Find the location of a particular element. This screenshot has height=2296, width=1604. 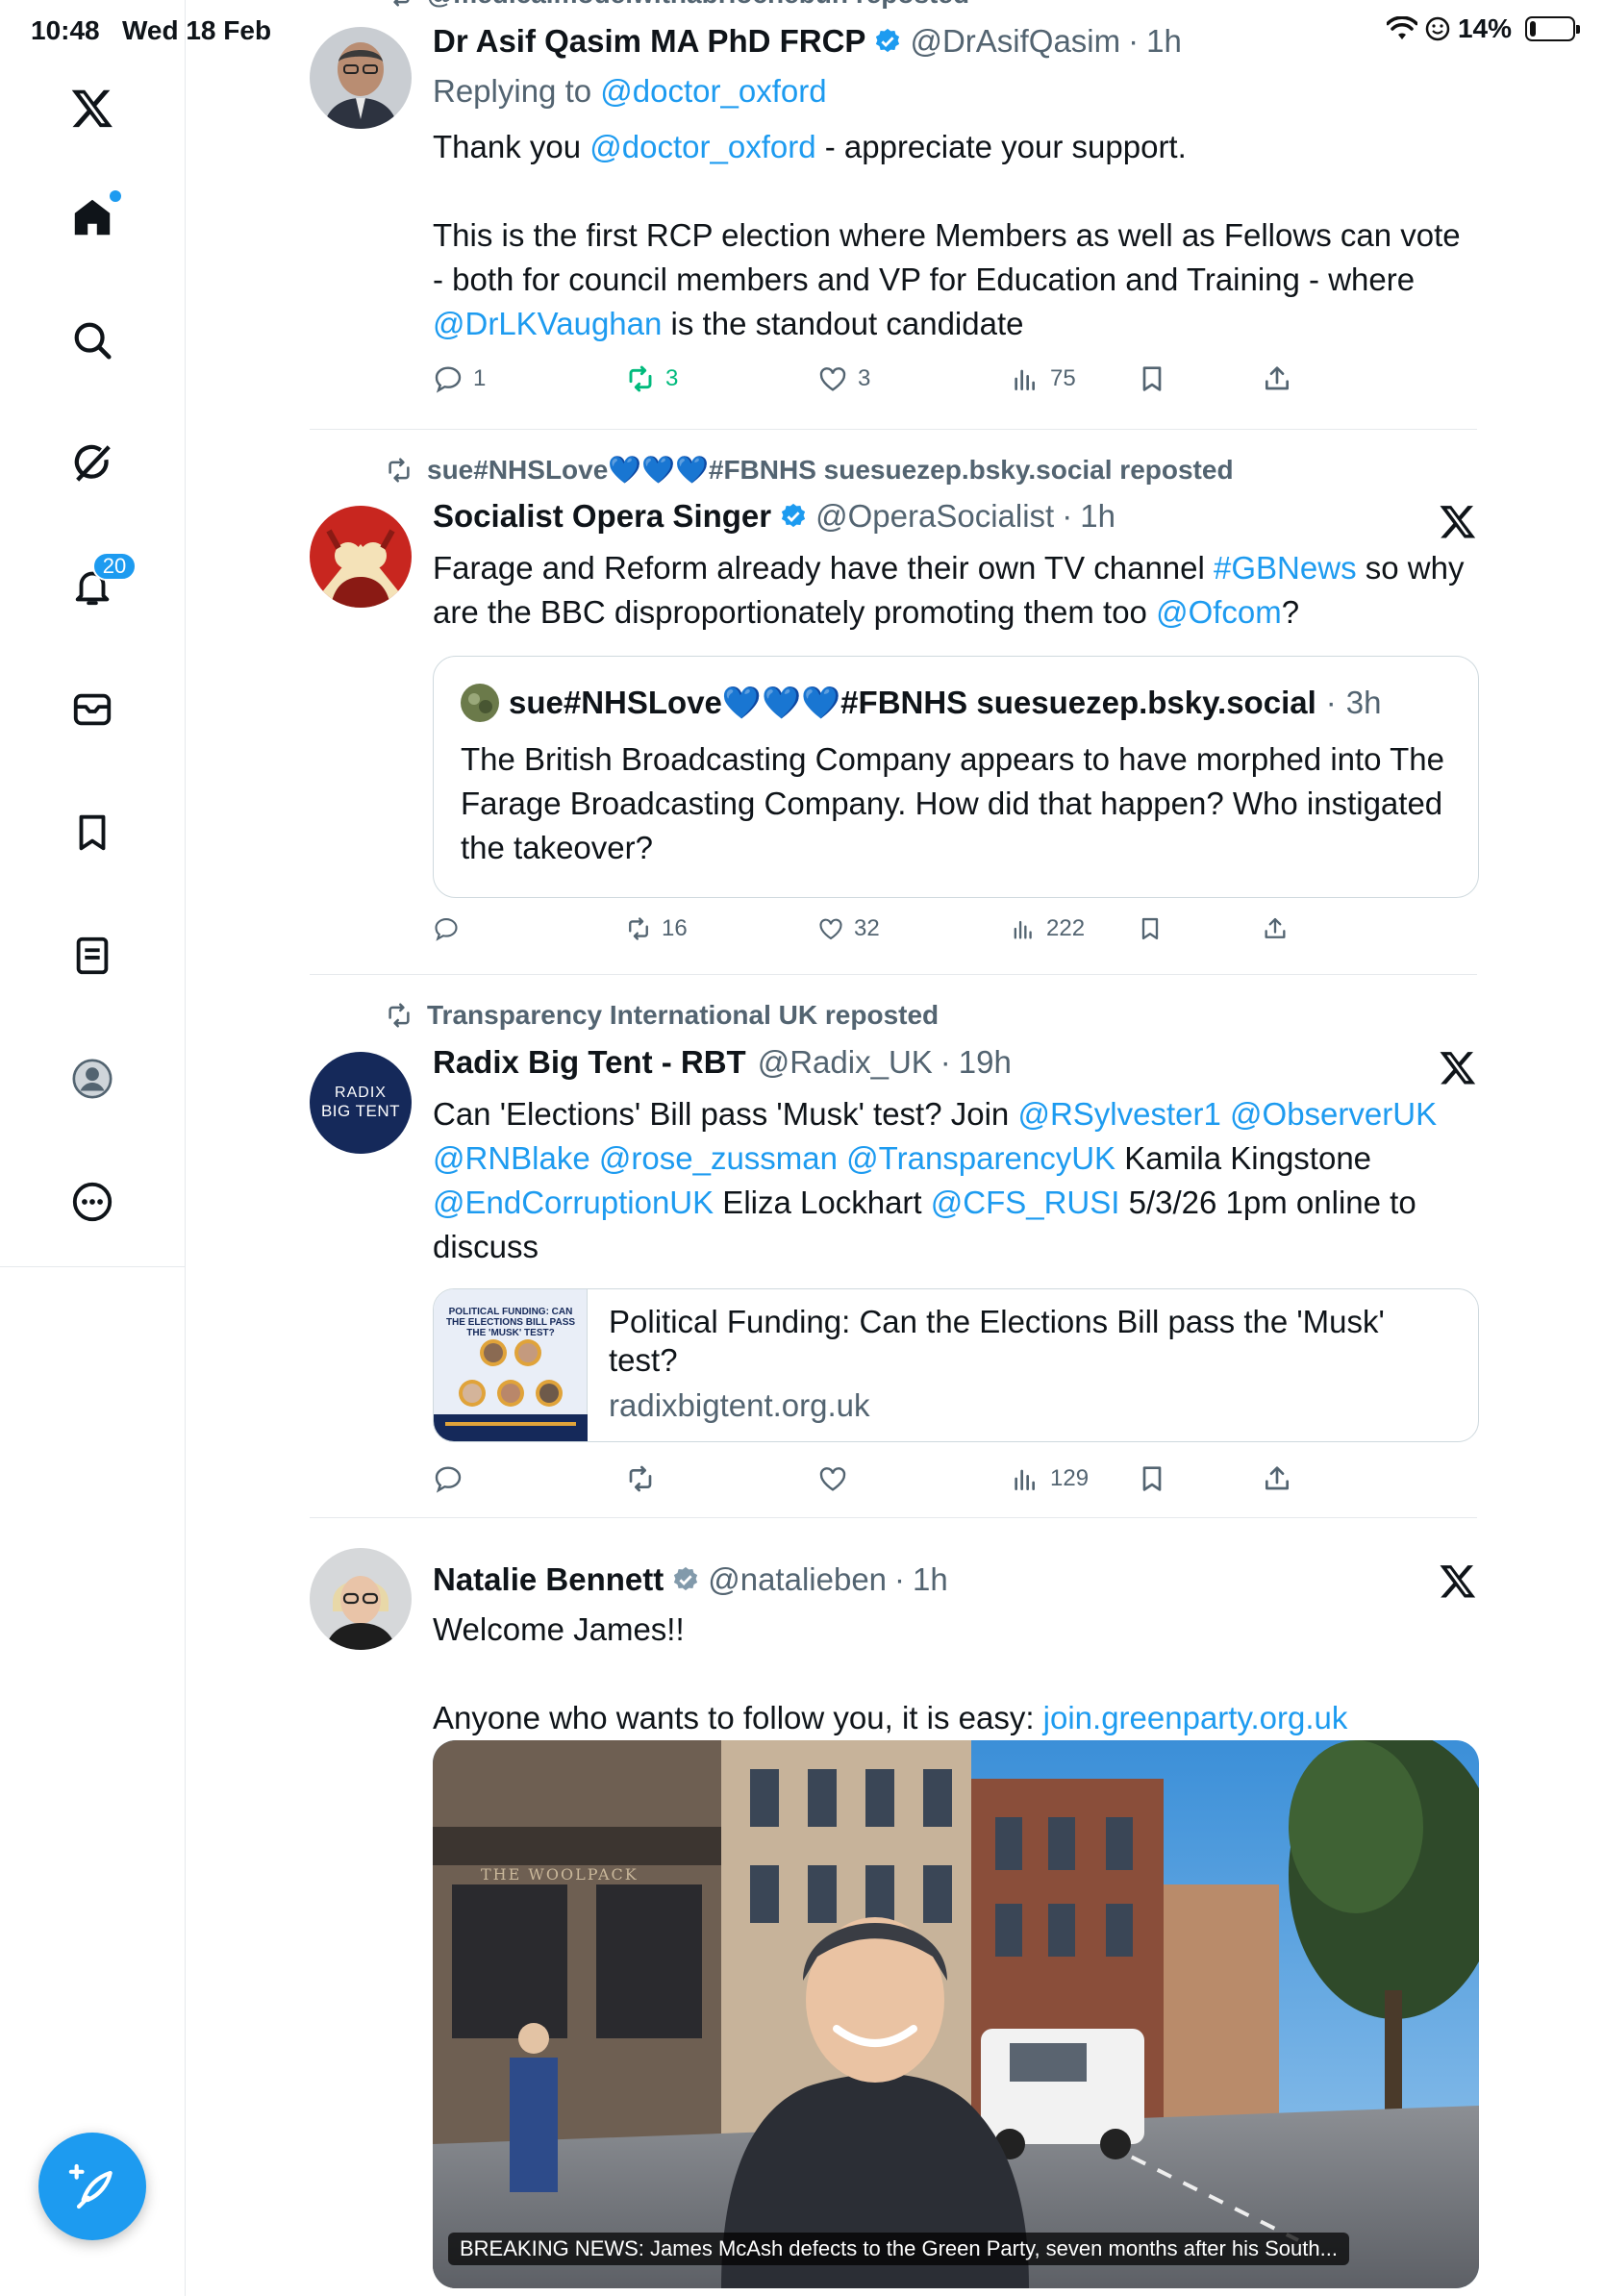

post-actions: 1 3 3 75 is located at coordinates (913, 382).